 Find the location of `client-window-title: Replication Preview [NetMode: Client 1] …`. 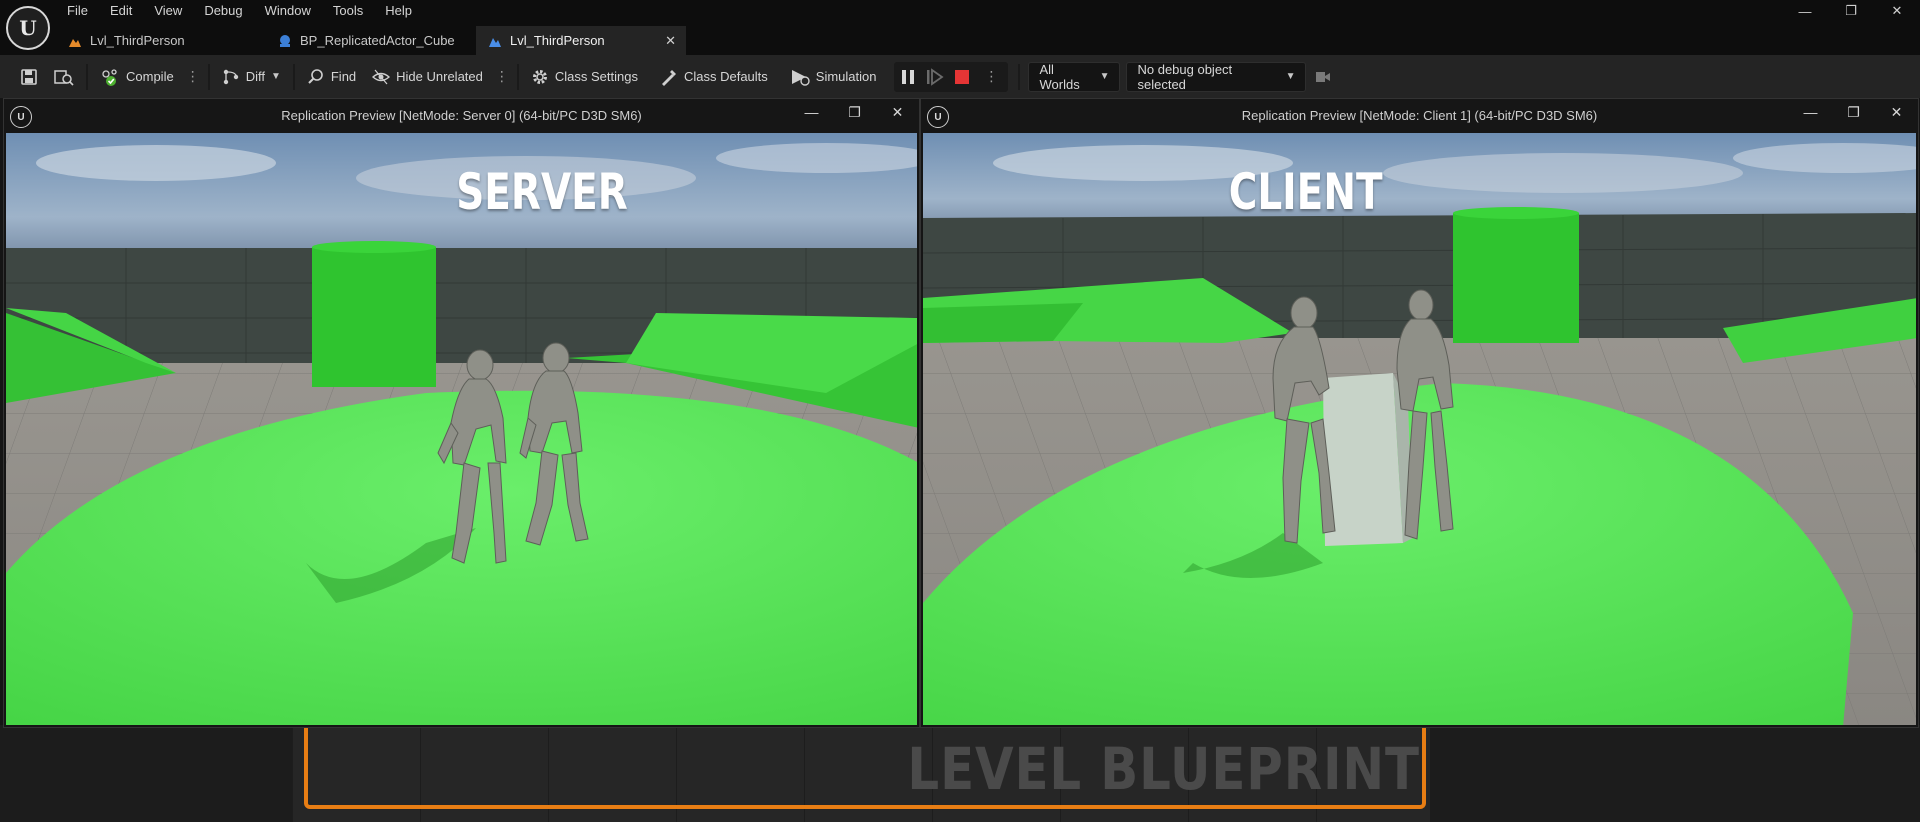

client-window-title: Replication Preview [NetMode: Client 1] … is located at coordinates (1419, 115).